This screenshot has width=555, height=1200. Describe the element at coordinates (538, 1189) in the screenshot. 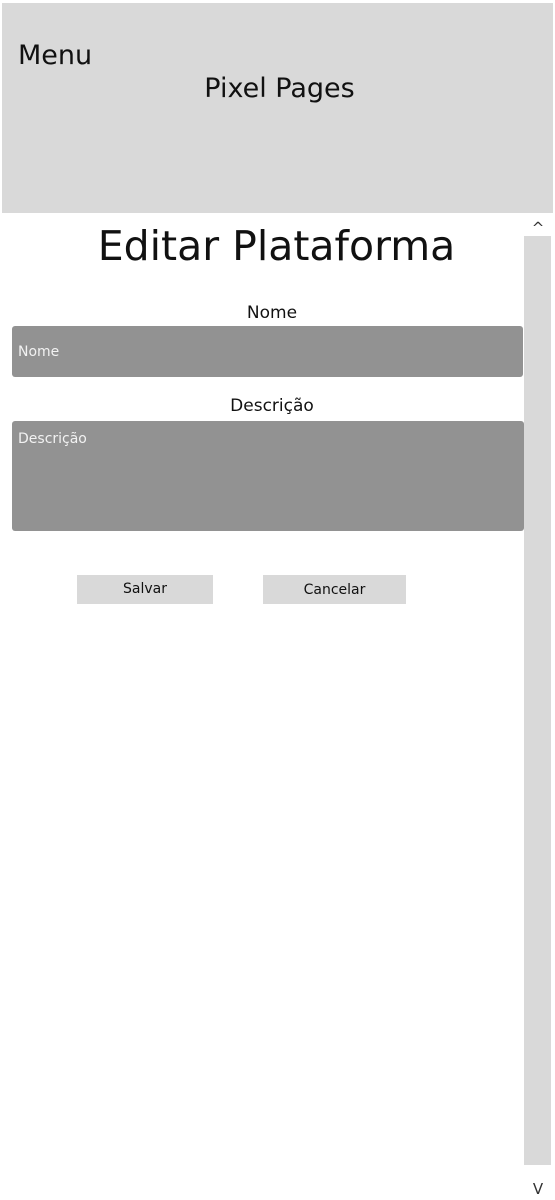

I see `scroll-down-icon: V` at that location.